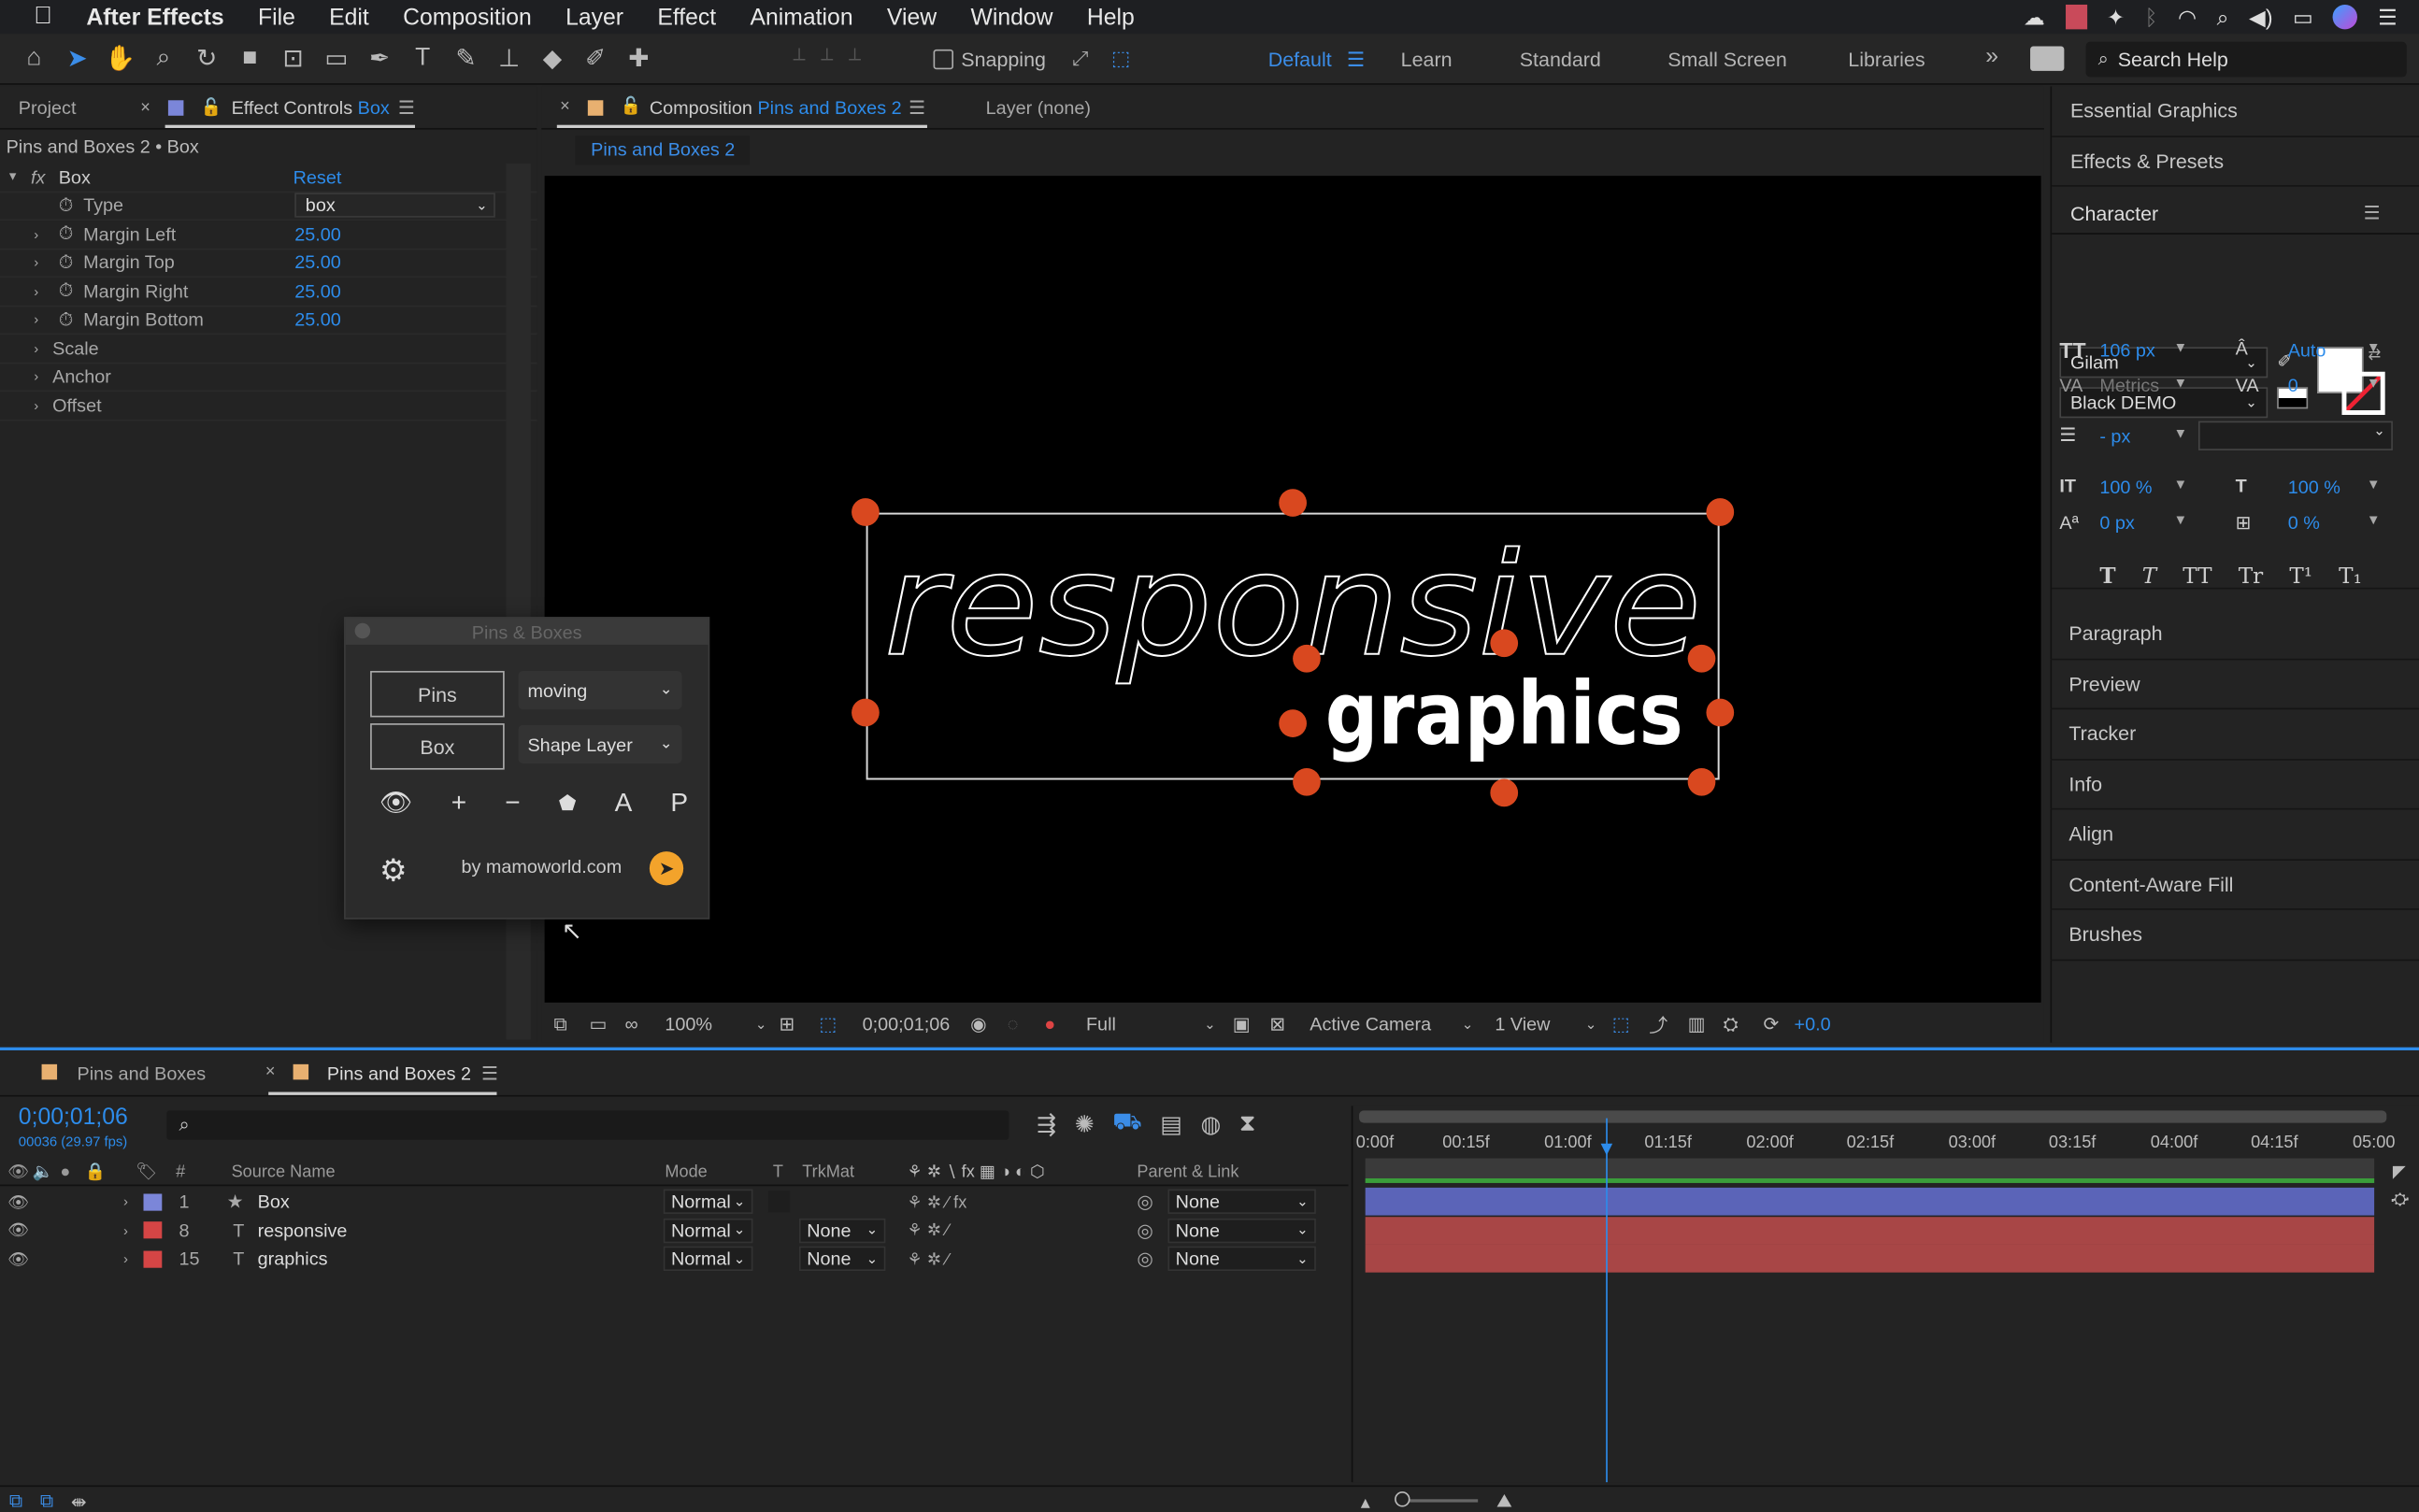  Describe the element at coordinates (2234, 935) in the screenshot. I see `section-brushes: Brushes` at that location.